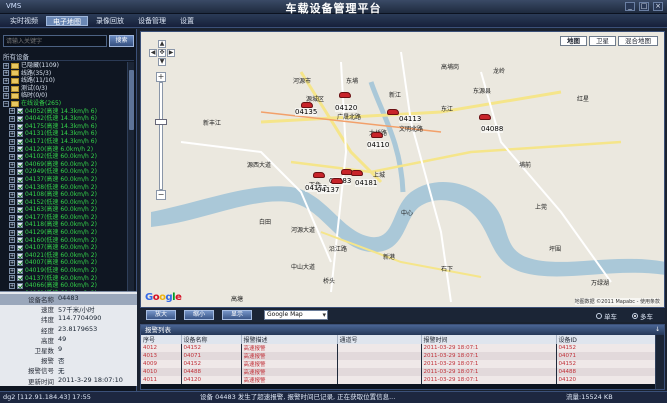 This screenshot has height=403, width=667. What do you see at coordinates (65, 134) in the screenshot?
I see `tree-device: +04131(低速 14.3km/h 6)` at bounding box center [65, 134].